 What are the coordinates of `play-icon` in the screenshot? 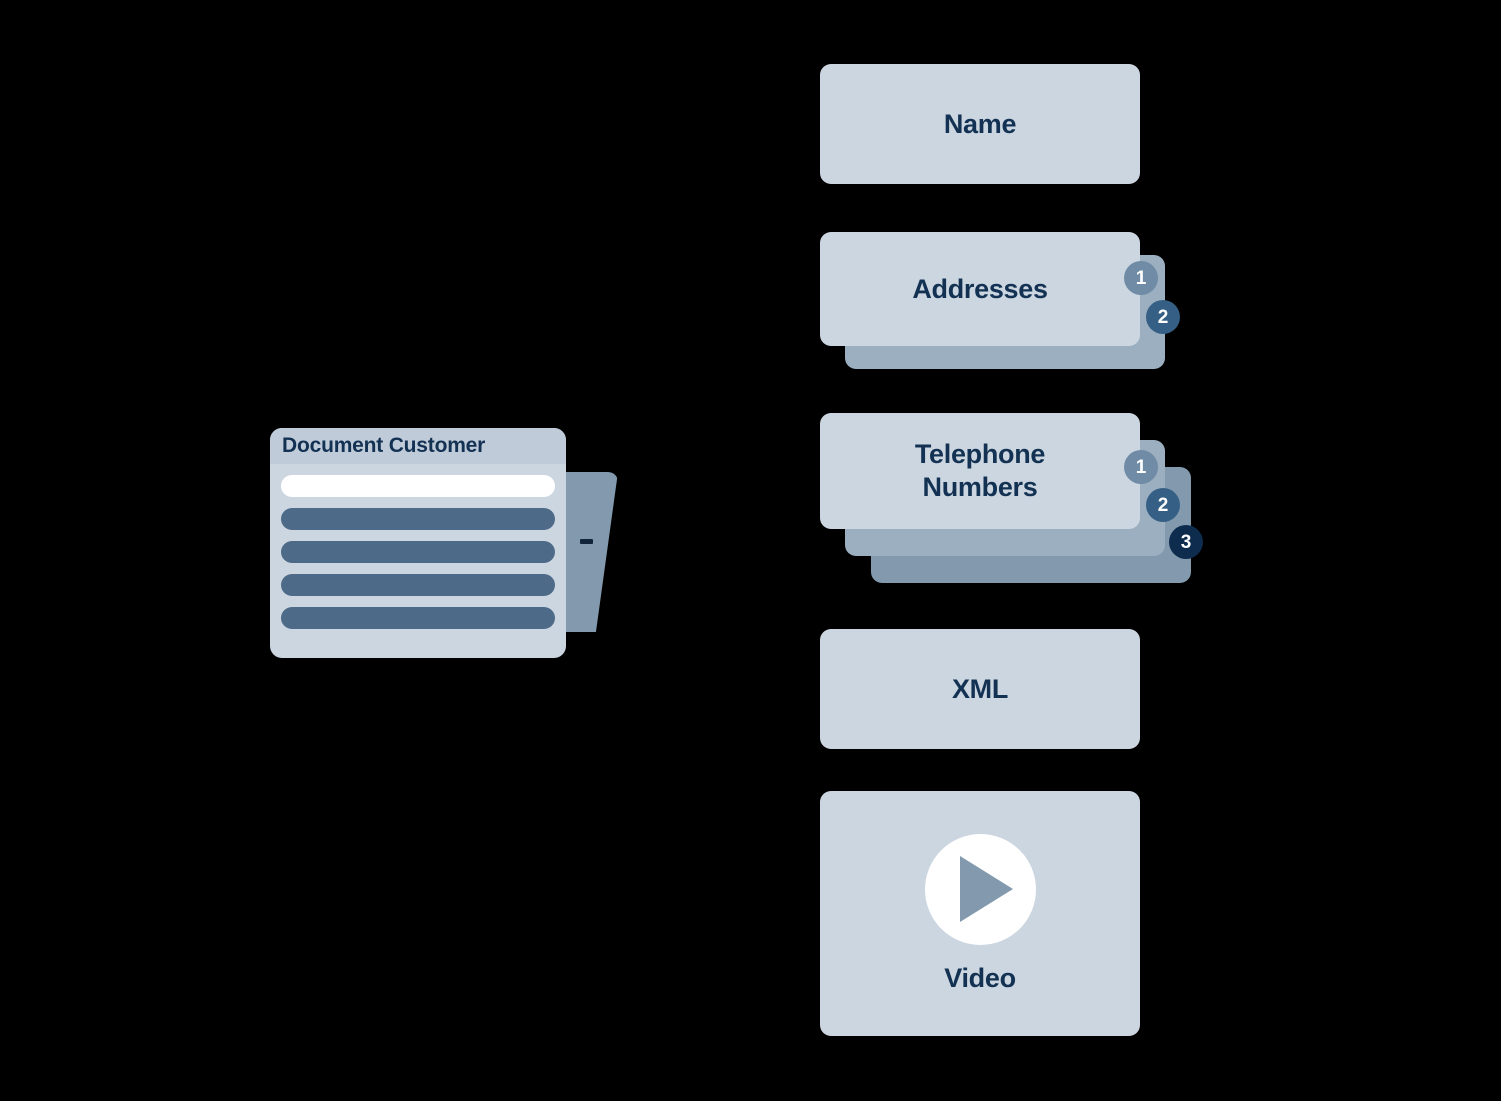 It's located at (980, 889).